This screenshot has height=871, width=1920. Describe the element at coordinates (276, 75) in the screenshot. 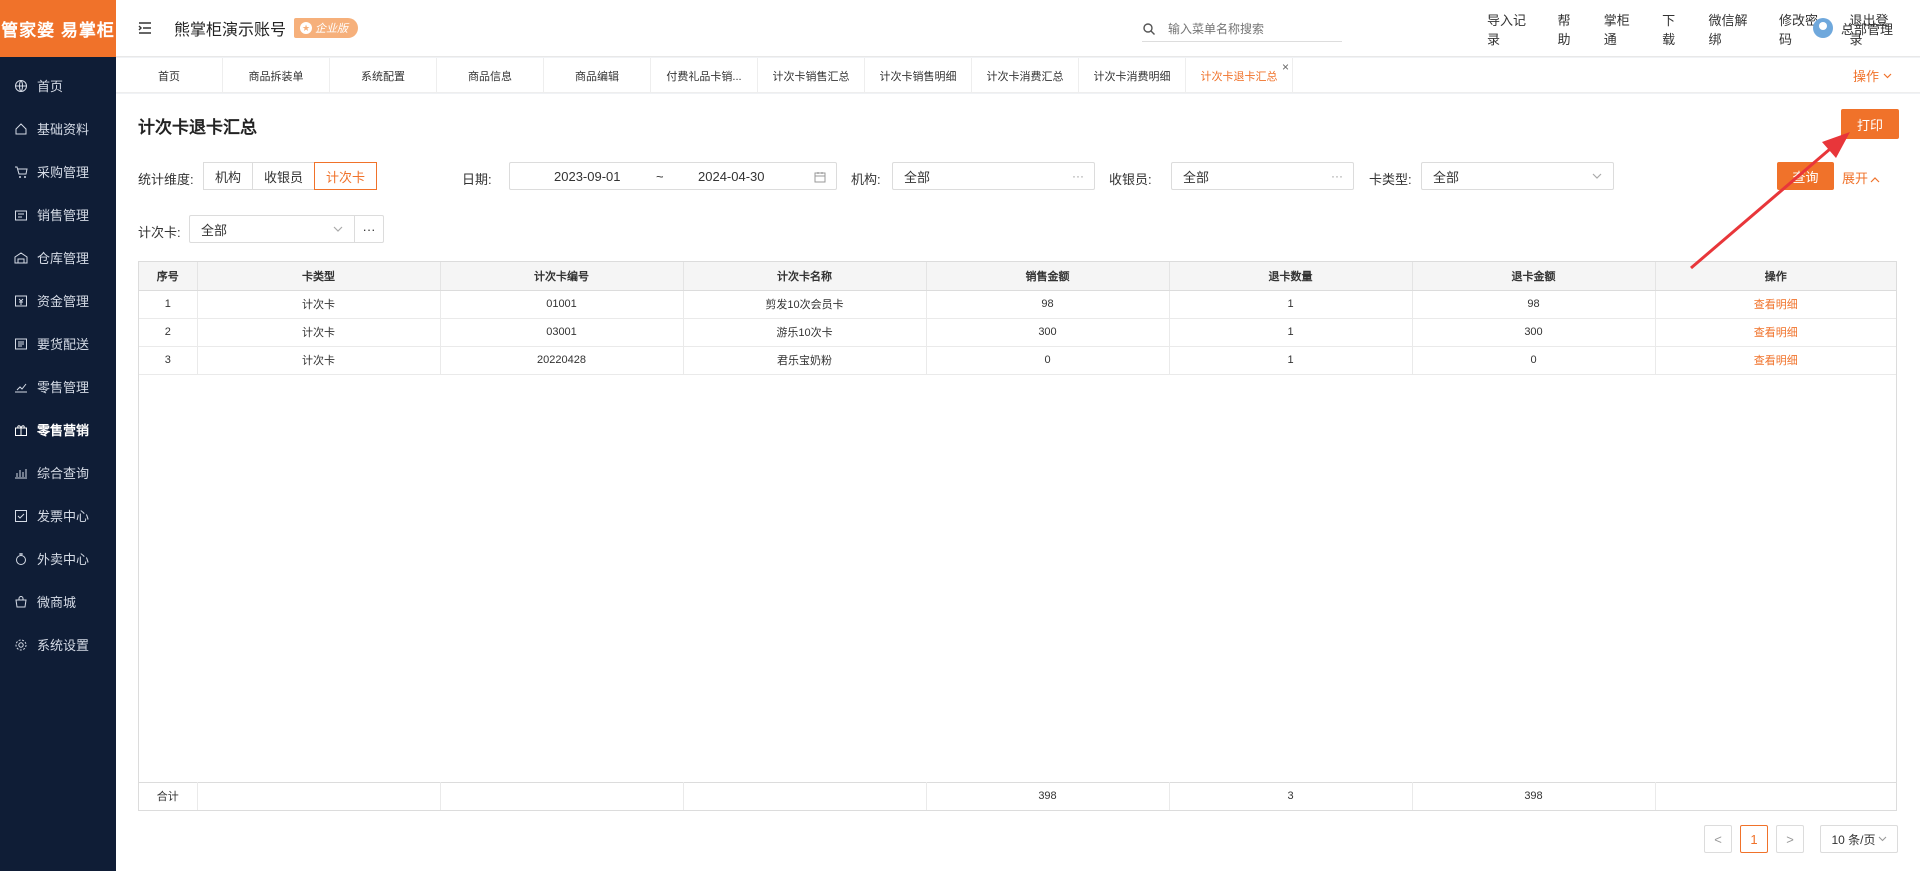

I see `tab: 商品拆装单` at that location.